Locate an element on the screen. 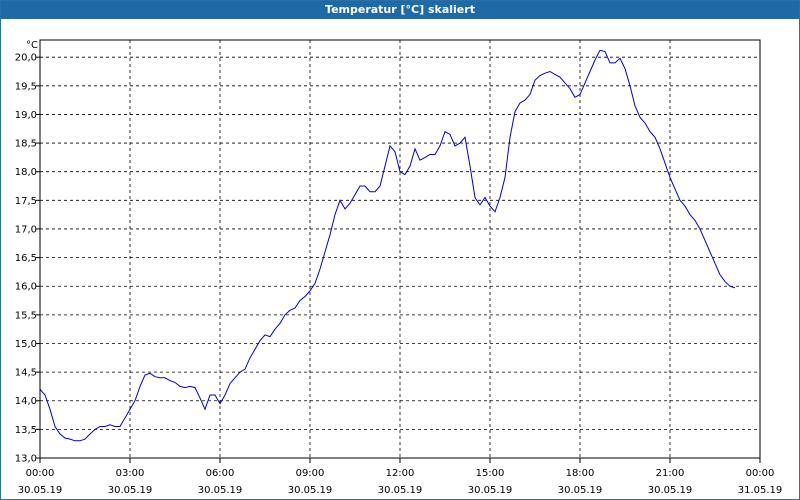 The width and height of the screenshot is (800, 500). y-tick-label: 14,0 is located at coordinates (26, 401).